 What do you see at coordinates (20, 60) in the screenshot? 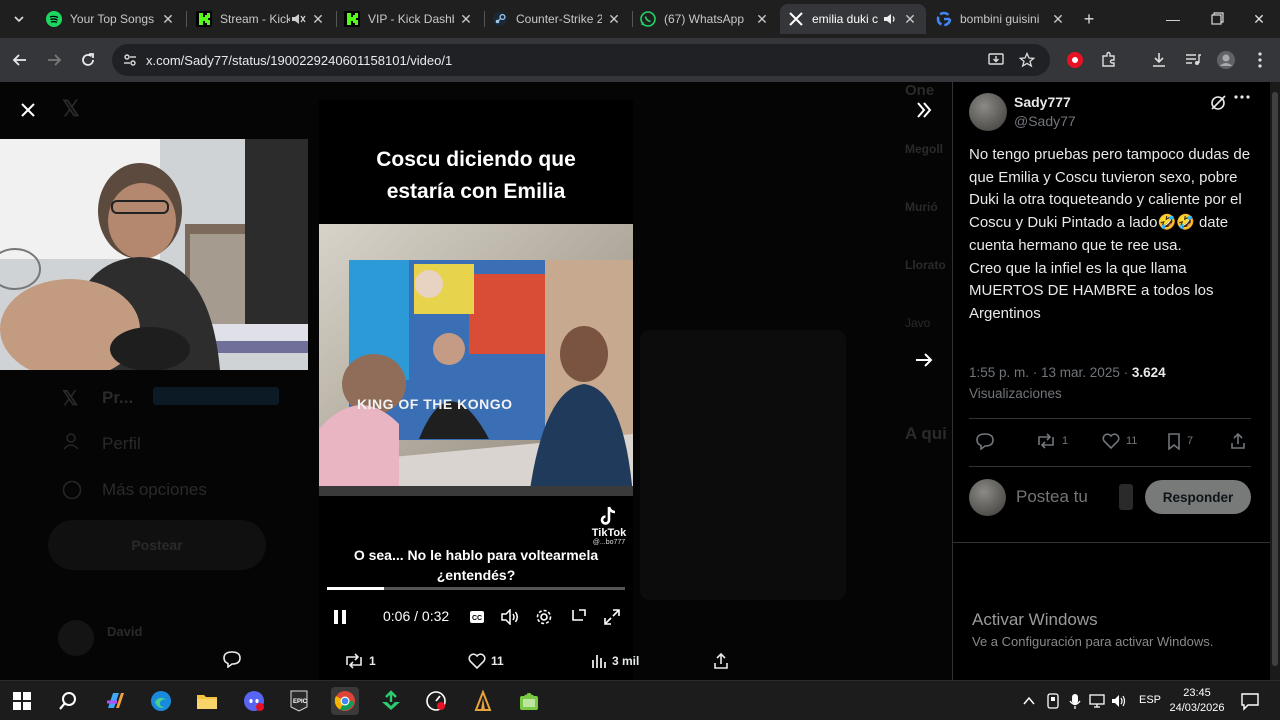
I see `back-button` at bounding box center [20, 60].